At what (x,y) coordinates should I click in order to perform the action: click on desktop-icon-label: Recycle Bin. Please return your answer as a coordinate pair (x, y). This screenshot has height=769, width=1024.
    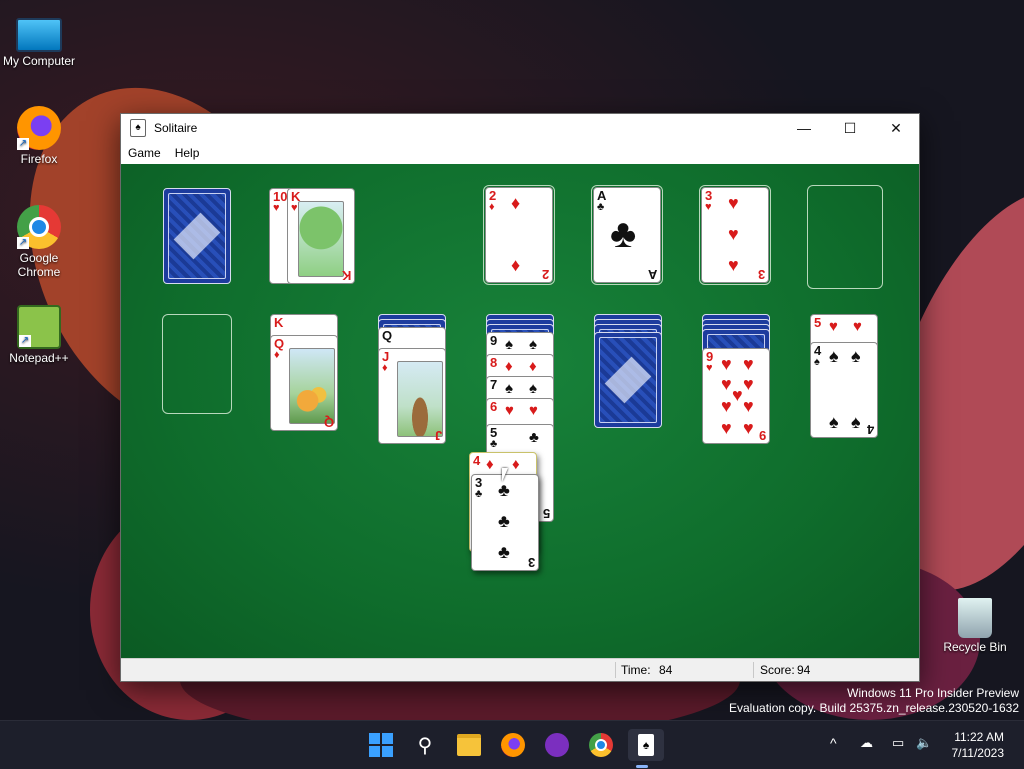
    Looking at the image, I should click on (975, 647).